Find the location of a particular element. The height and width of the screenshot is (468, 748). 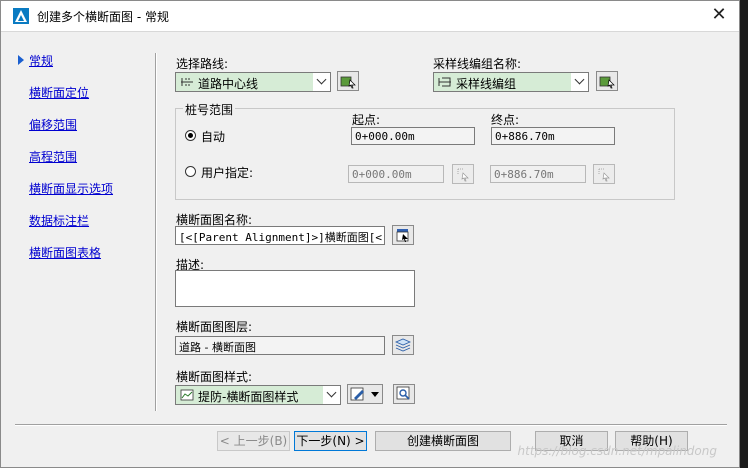

edit-name-template-button is located at coordinates (403, 235).